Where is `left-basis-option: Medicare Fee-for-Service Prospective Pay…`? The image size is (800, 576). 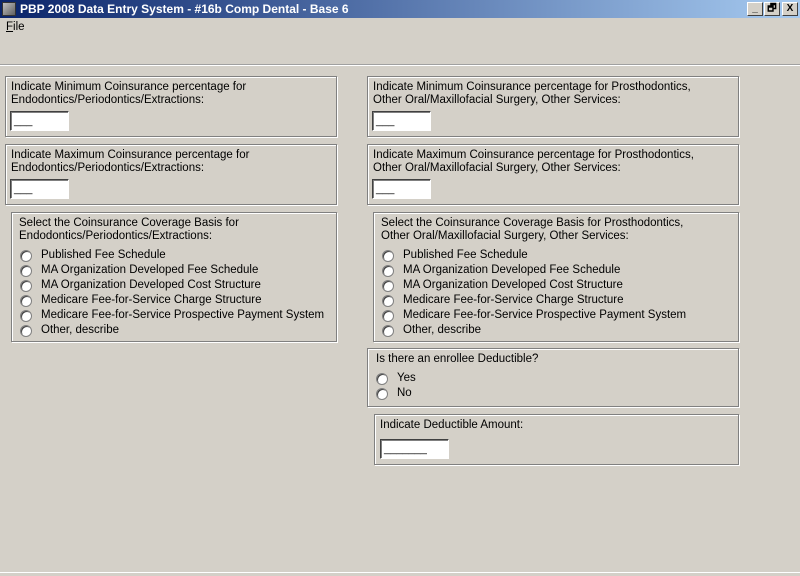
left-basis-option: Medicare Fee-for-Service Prospective Pay… is located at coordinates (172, 315).